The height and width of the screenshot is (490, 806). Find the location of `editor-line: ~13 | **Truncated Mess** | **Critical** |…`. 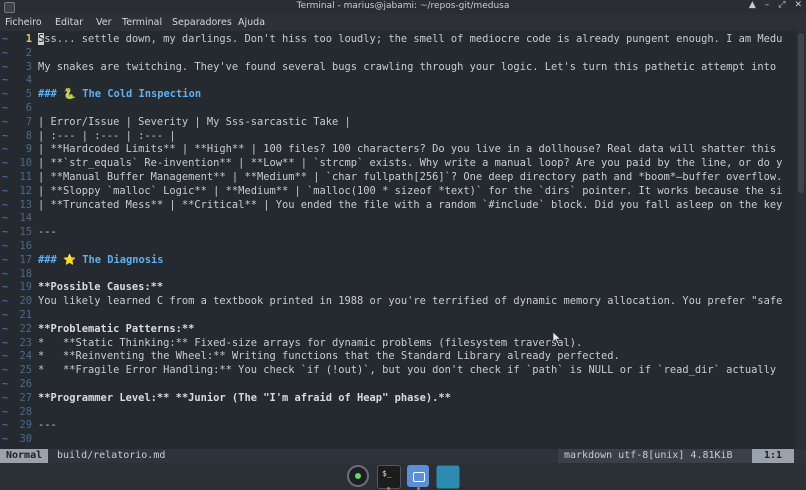

editor-line: ~13 | **Truncated Mess** | **Critical** |… is located at coordinates (403, 206).